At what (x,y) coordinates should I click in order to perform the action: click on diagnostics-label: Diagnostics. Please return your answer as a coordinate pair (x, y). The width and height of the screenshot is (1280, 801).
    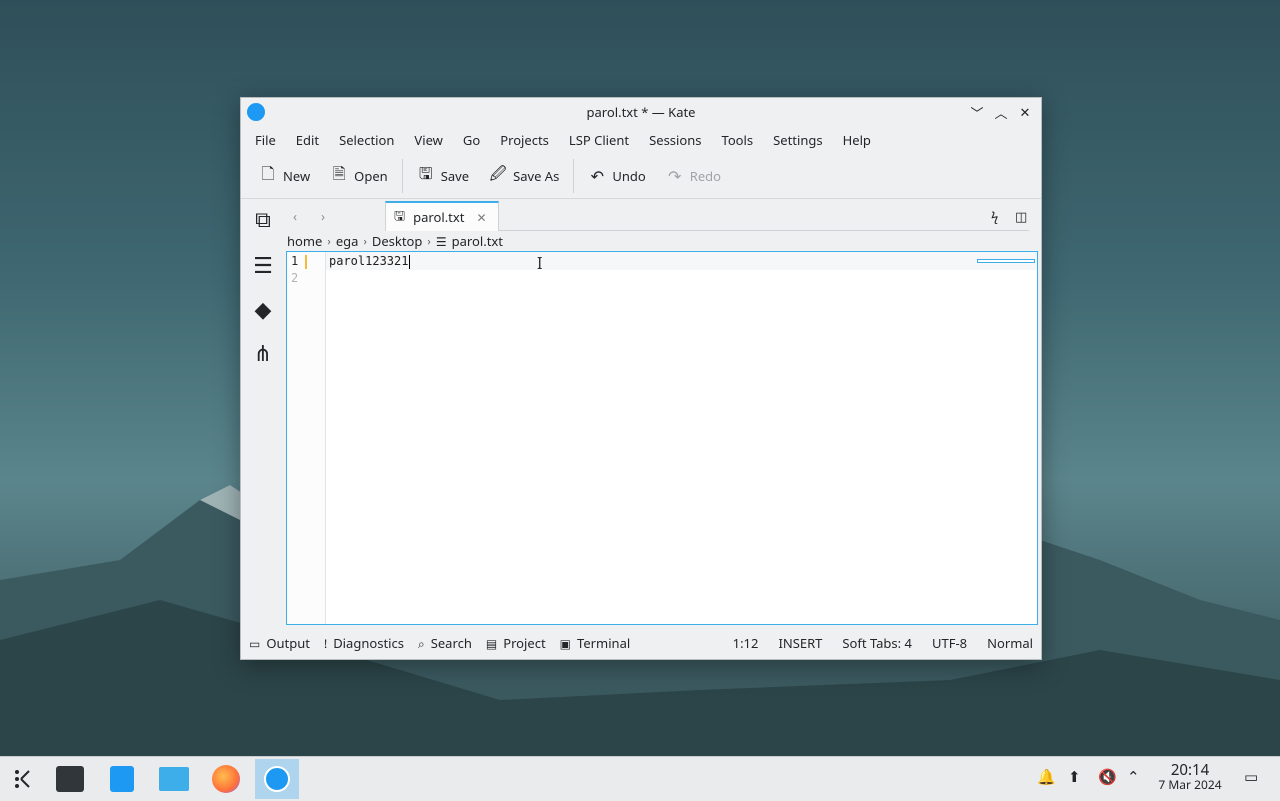
    Looking at the image, I should click on (368, 643).